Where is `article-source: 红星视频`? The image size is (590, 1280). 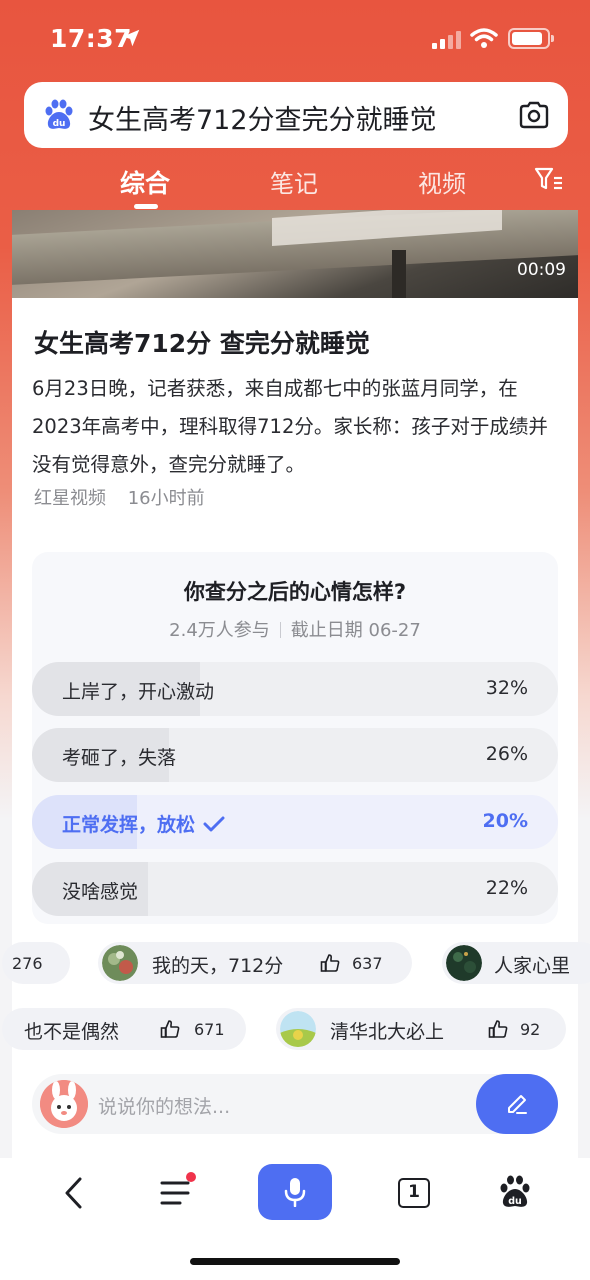
article-source: 红星视频 is located at coordinates (70, 498).